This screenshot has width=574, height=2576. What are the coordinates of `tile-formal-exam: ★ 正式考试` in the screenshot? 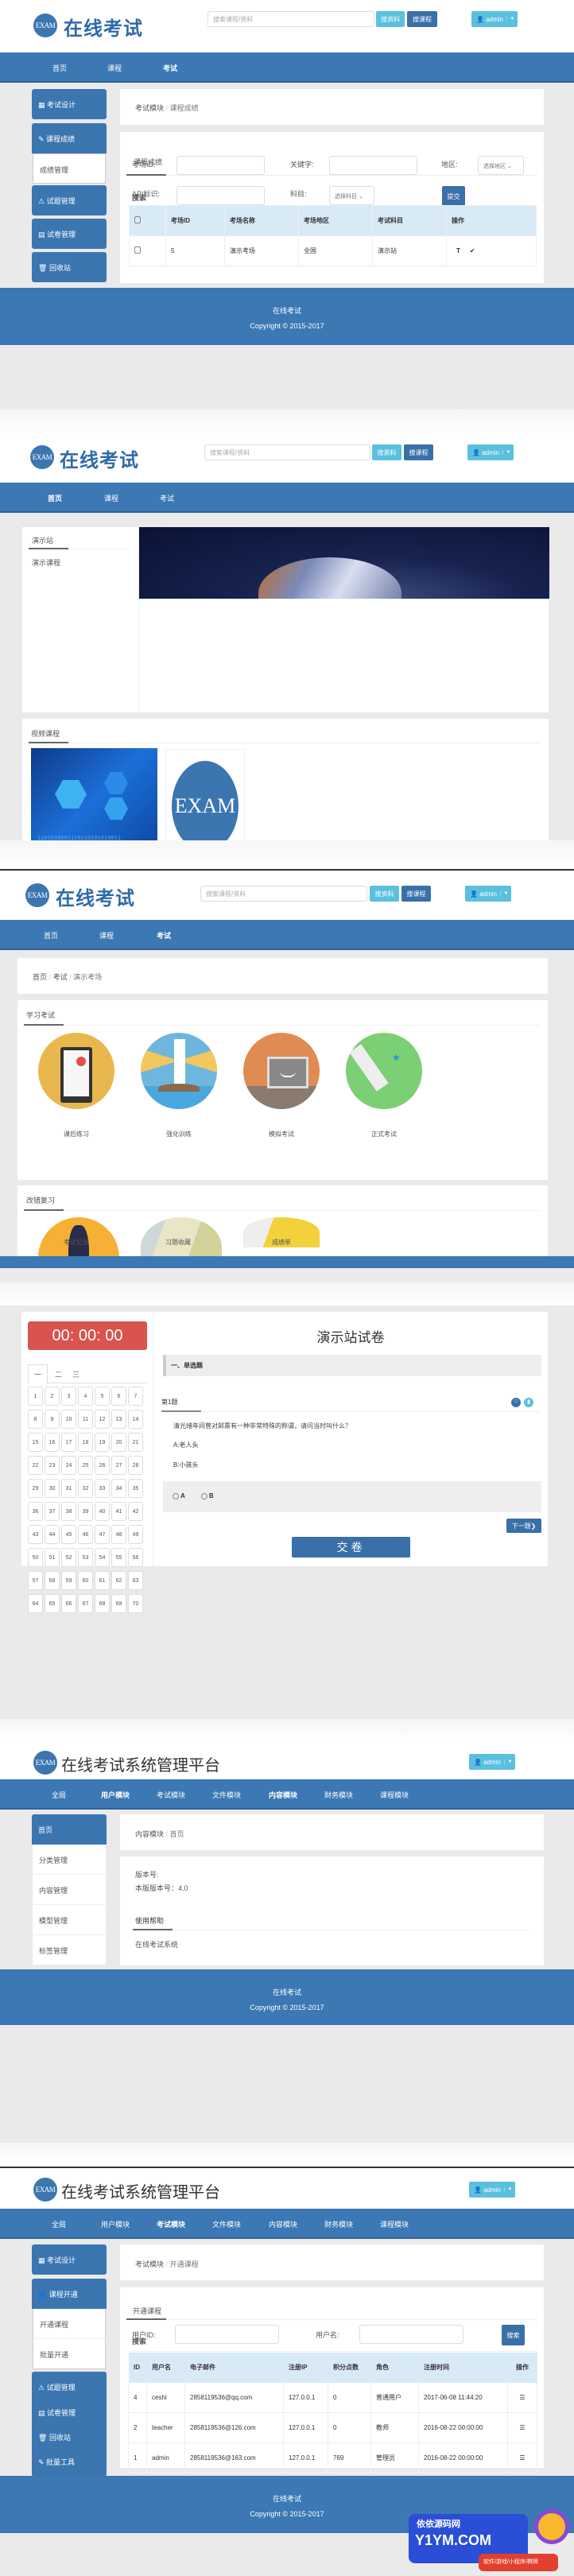 It's located at (384, 1086).